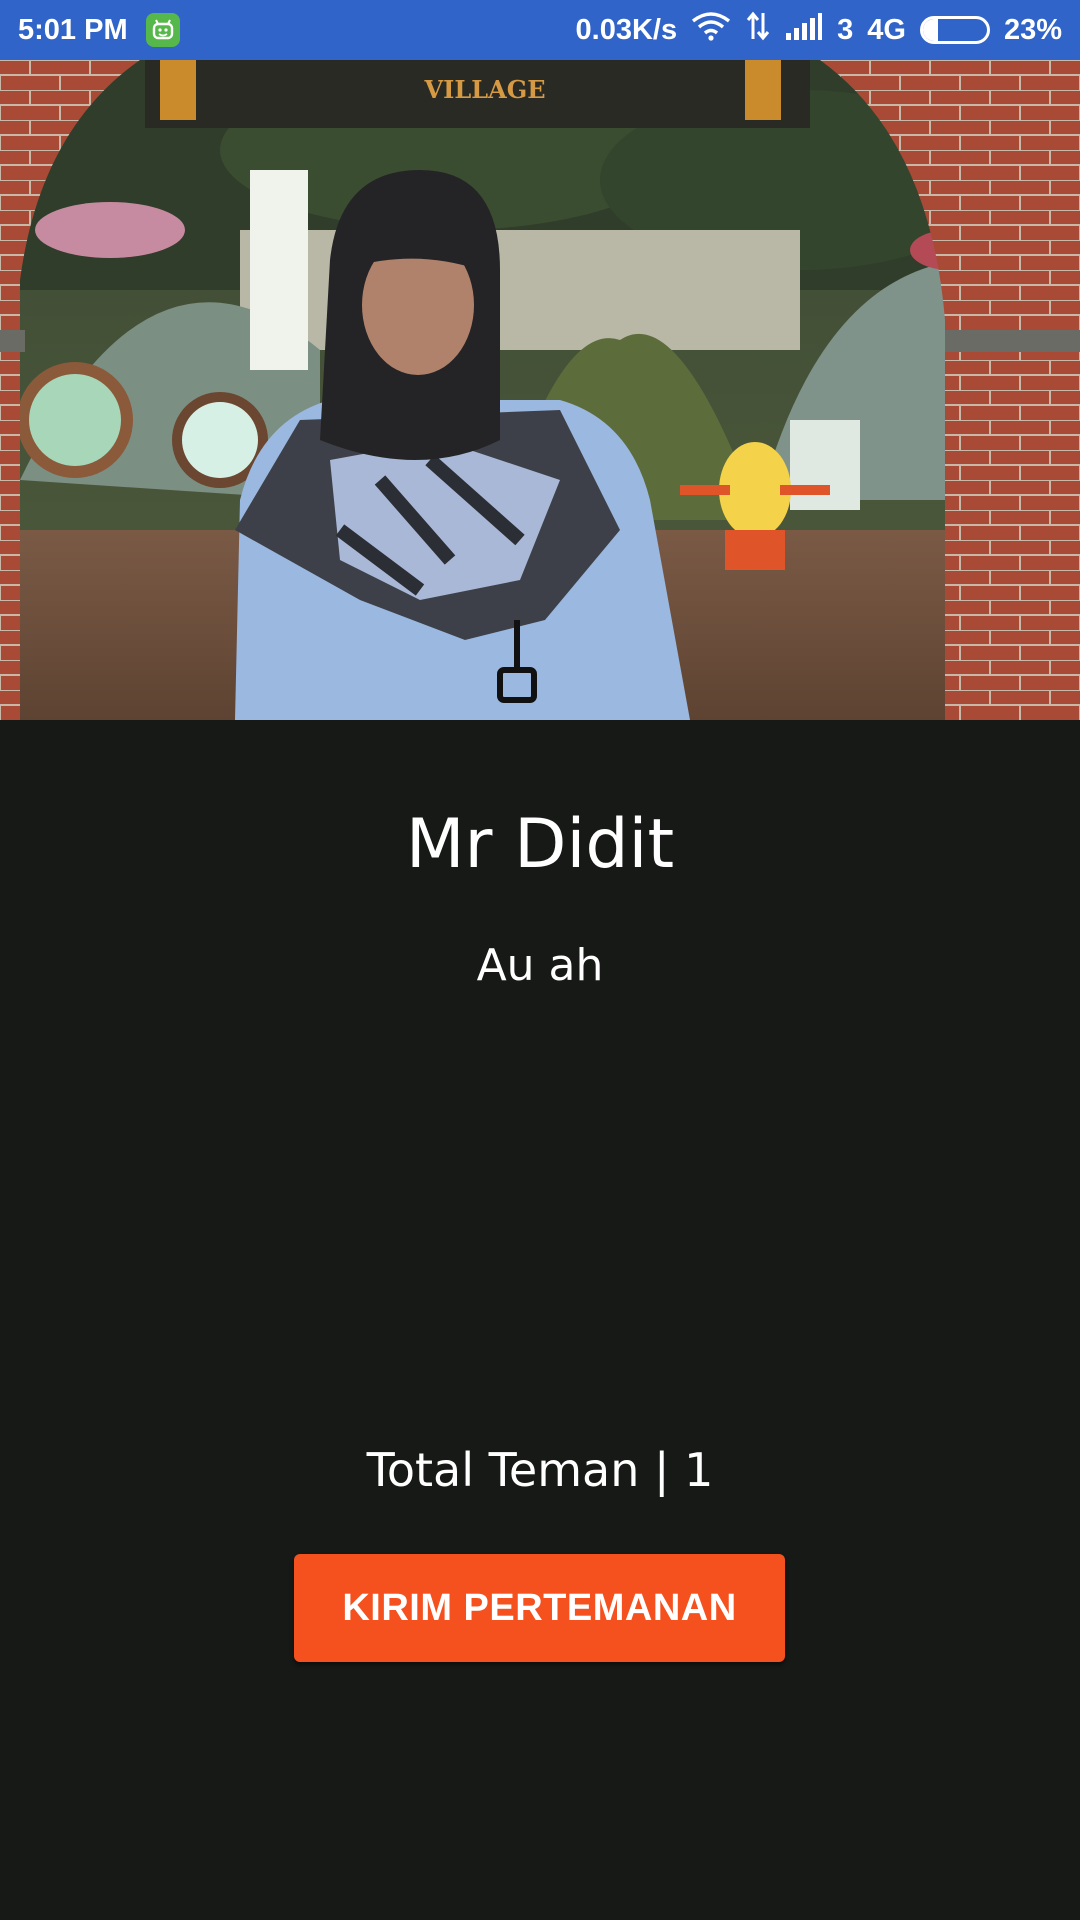  I want to click on clock: 5:01 PM, so click(73, 29).